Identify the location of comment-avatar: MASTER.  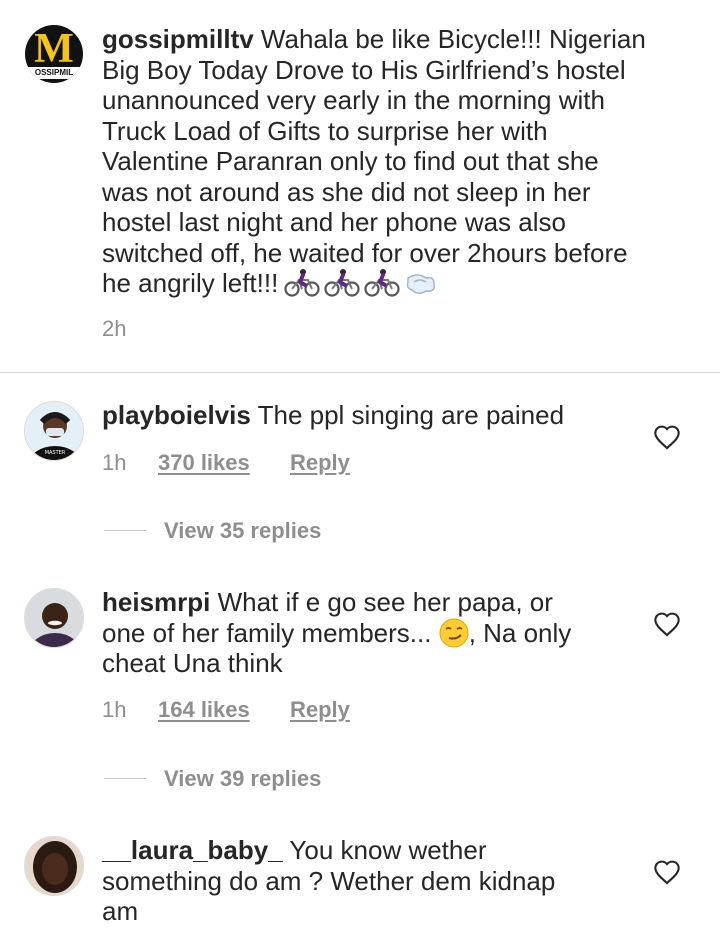
(54, 431).